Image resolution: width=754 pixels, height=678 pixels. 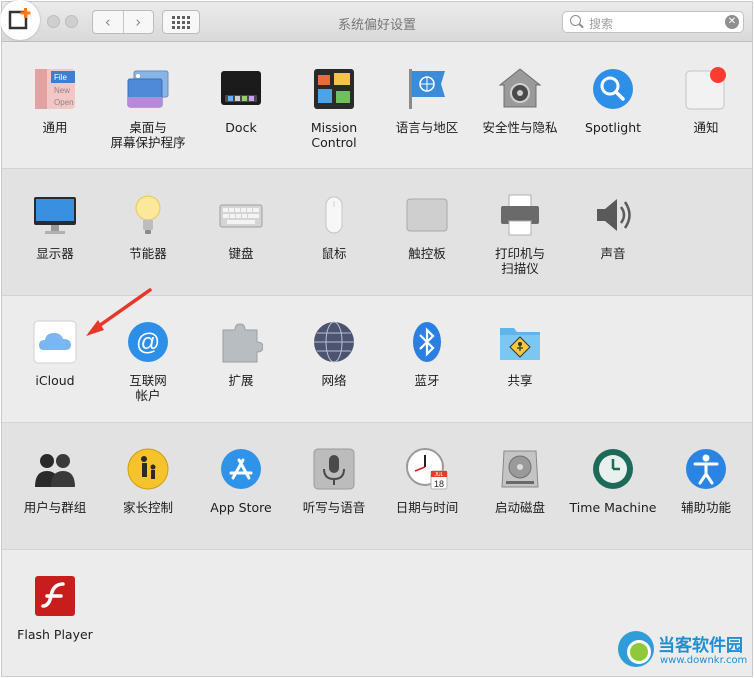 I want to click on pref-parental-controls: 家长控制, so click(x=148, y=481).